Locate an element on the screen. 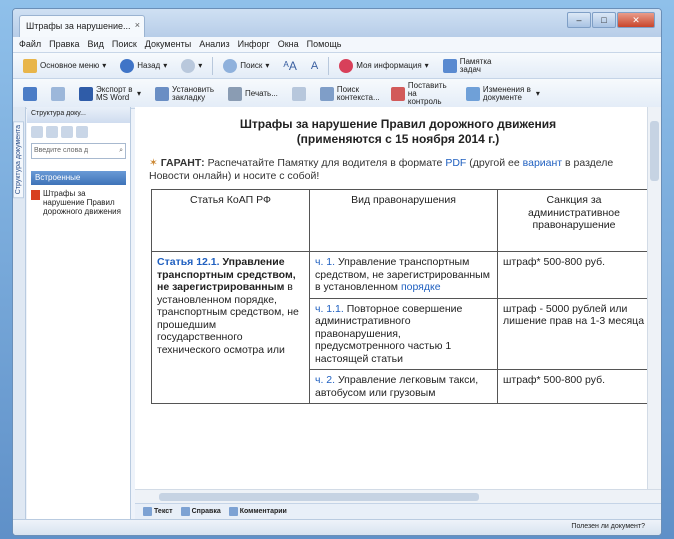 The image size is (674, 539). text-icon is located at coordinates (147, 511).